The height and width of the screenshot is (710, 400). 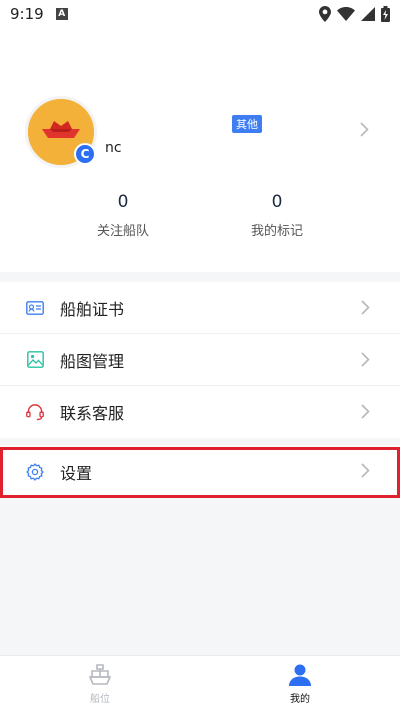 What do you see at coordinates (92, 413) in the screenshot?
I see `menu-item-label: 联系客服` at bounding box center [92, 413].